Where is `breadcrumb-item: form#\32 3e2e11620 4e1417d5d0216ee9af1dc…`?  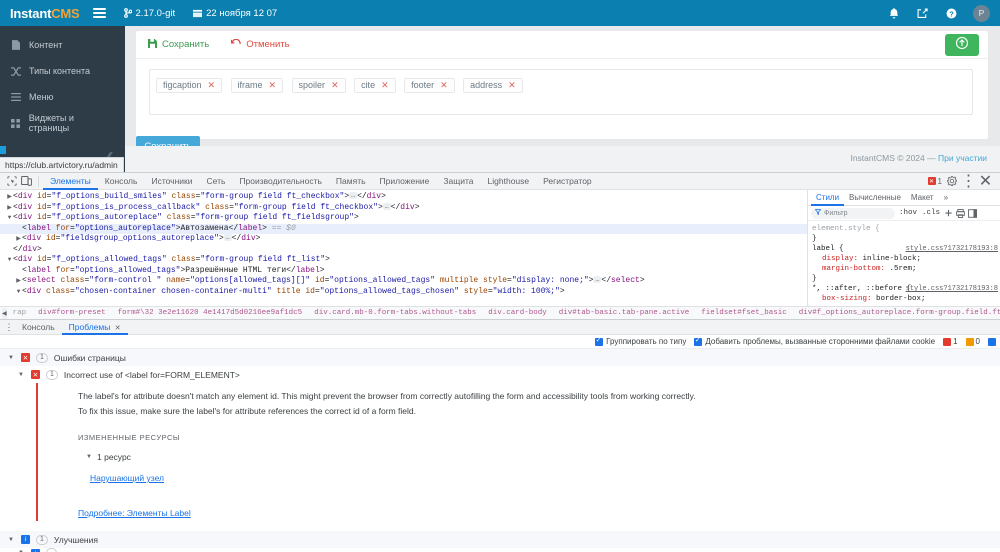 breadcrumb-item: form#\32 3e2e11620 4e1417d5d0216ee9af1dc… is located at coordinates (210, 313).